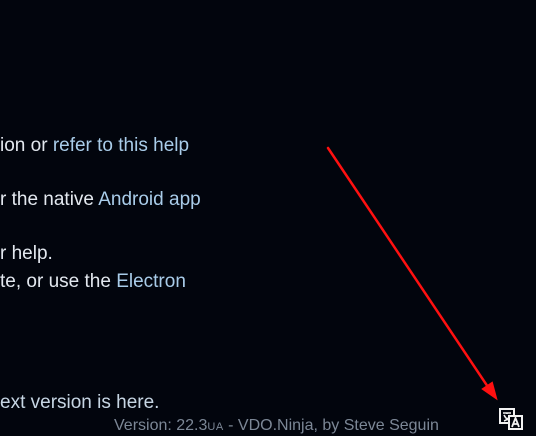 The width and height of the screenshot is (536, 436). What do you see at coordinates (149, 199) in the screenshot?
I see `android-app-link: Android app` at bounding box center [149, 199].